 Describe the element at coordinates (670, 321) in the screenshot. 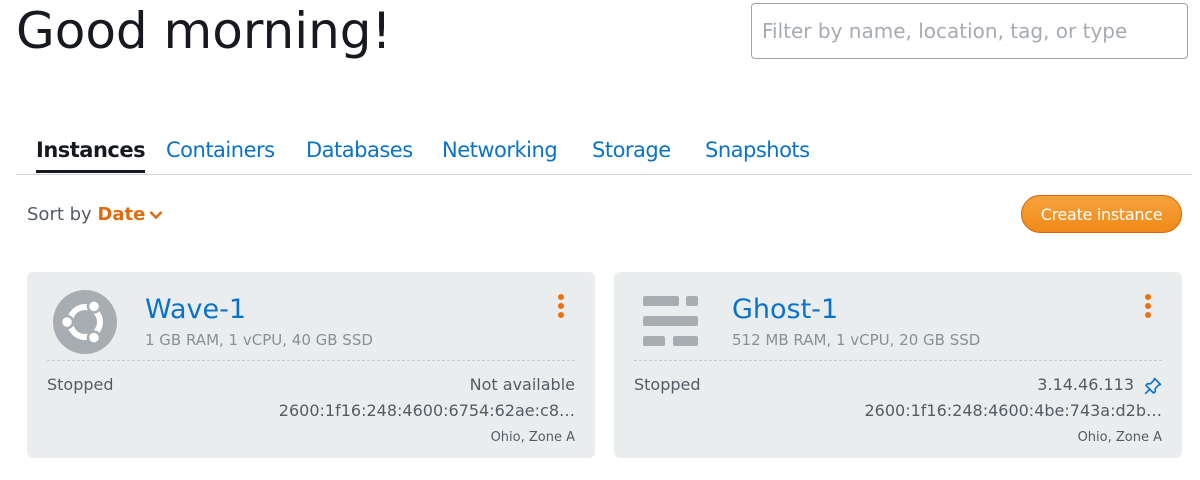

I see `ghost-icon` at that location.